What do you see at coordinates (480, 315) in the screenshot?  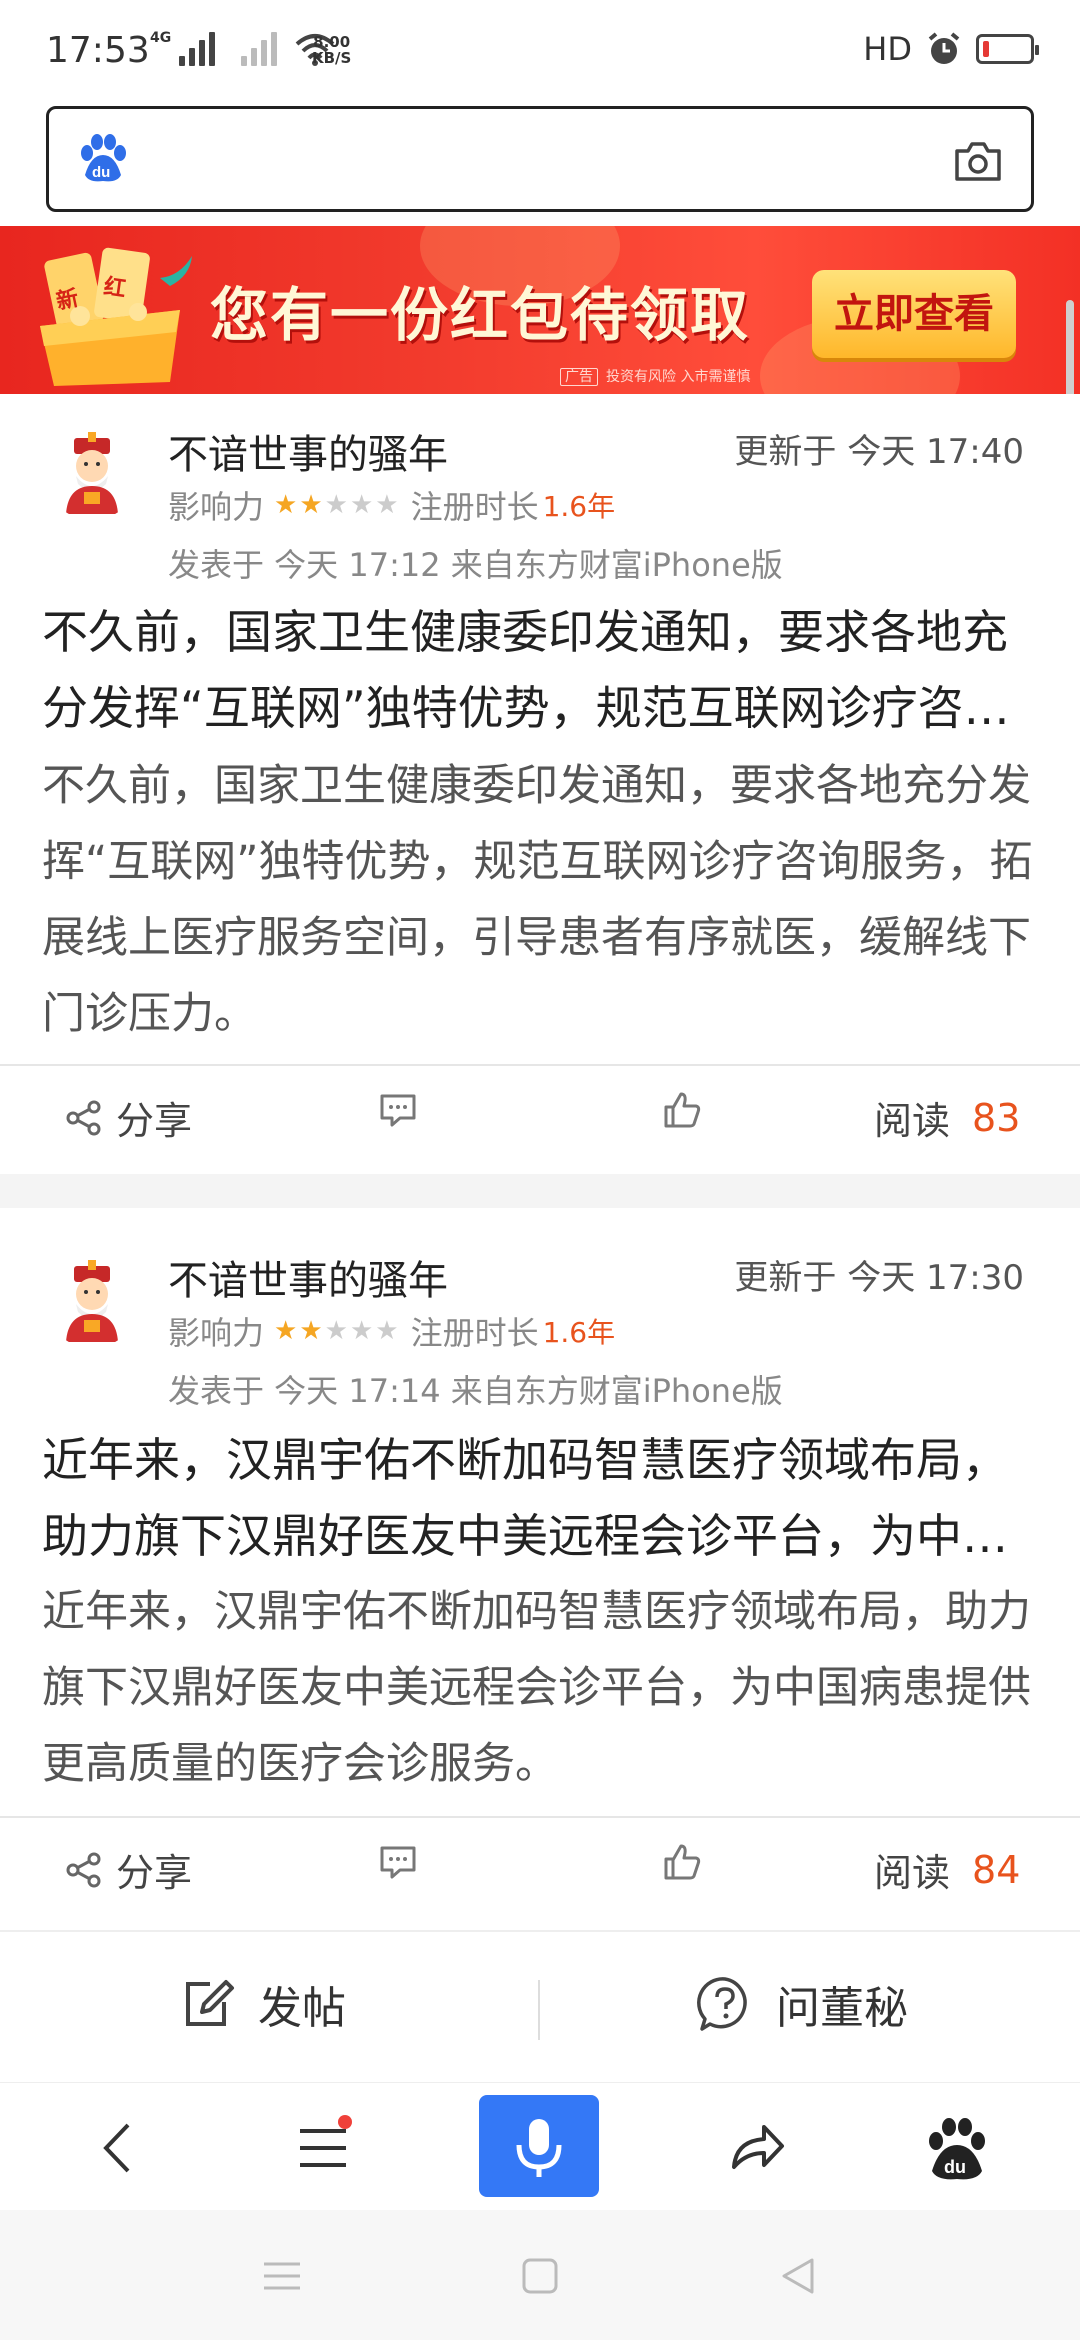 I see `banner-headline: 您有一份红包待领取` at bounding box center [480, 315].